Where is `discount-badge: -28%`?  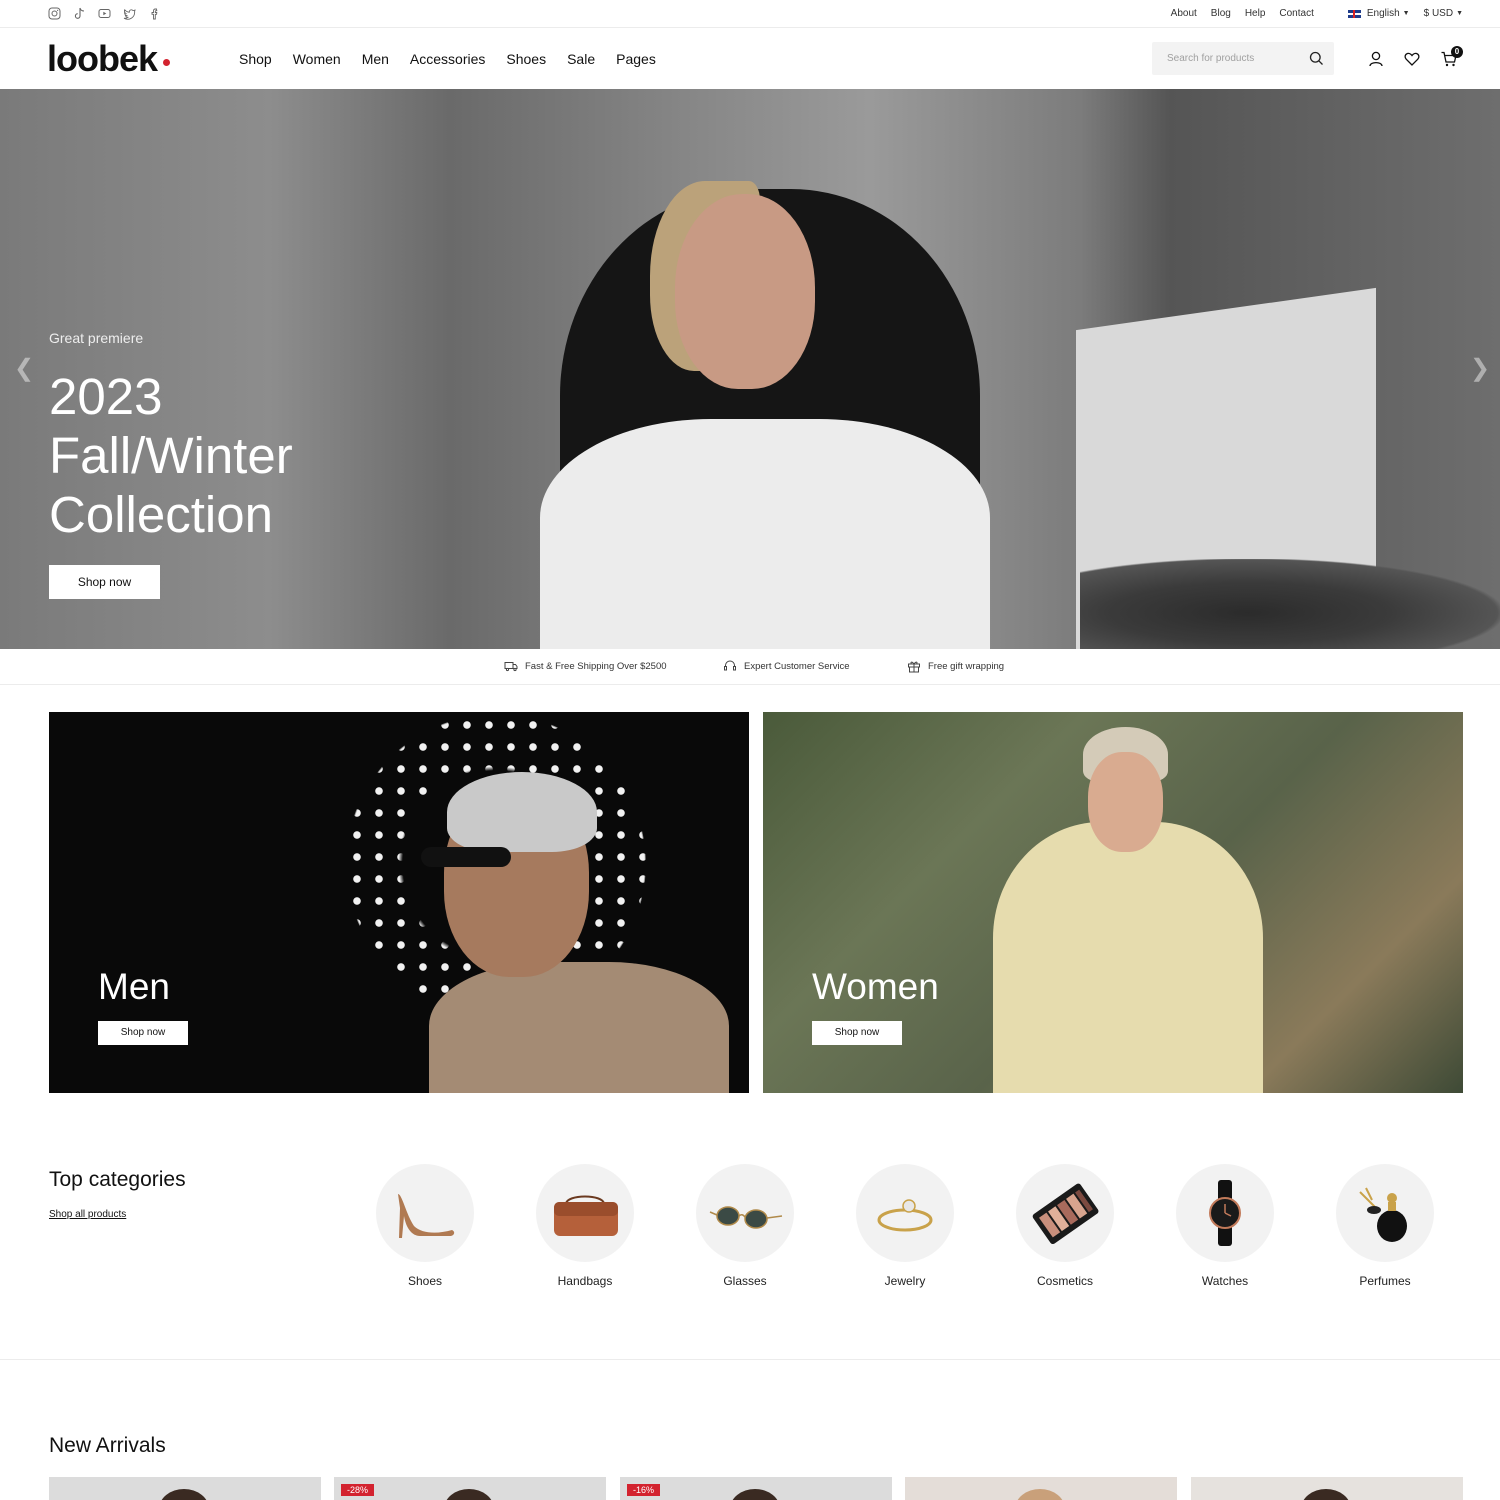 discount-badge: -28% is located at coordinates (358, 1490).